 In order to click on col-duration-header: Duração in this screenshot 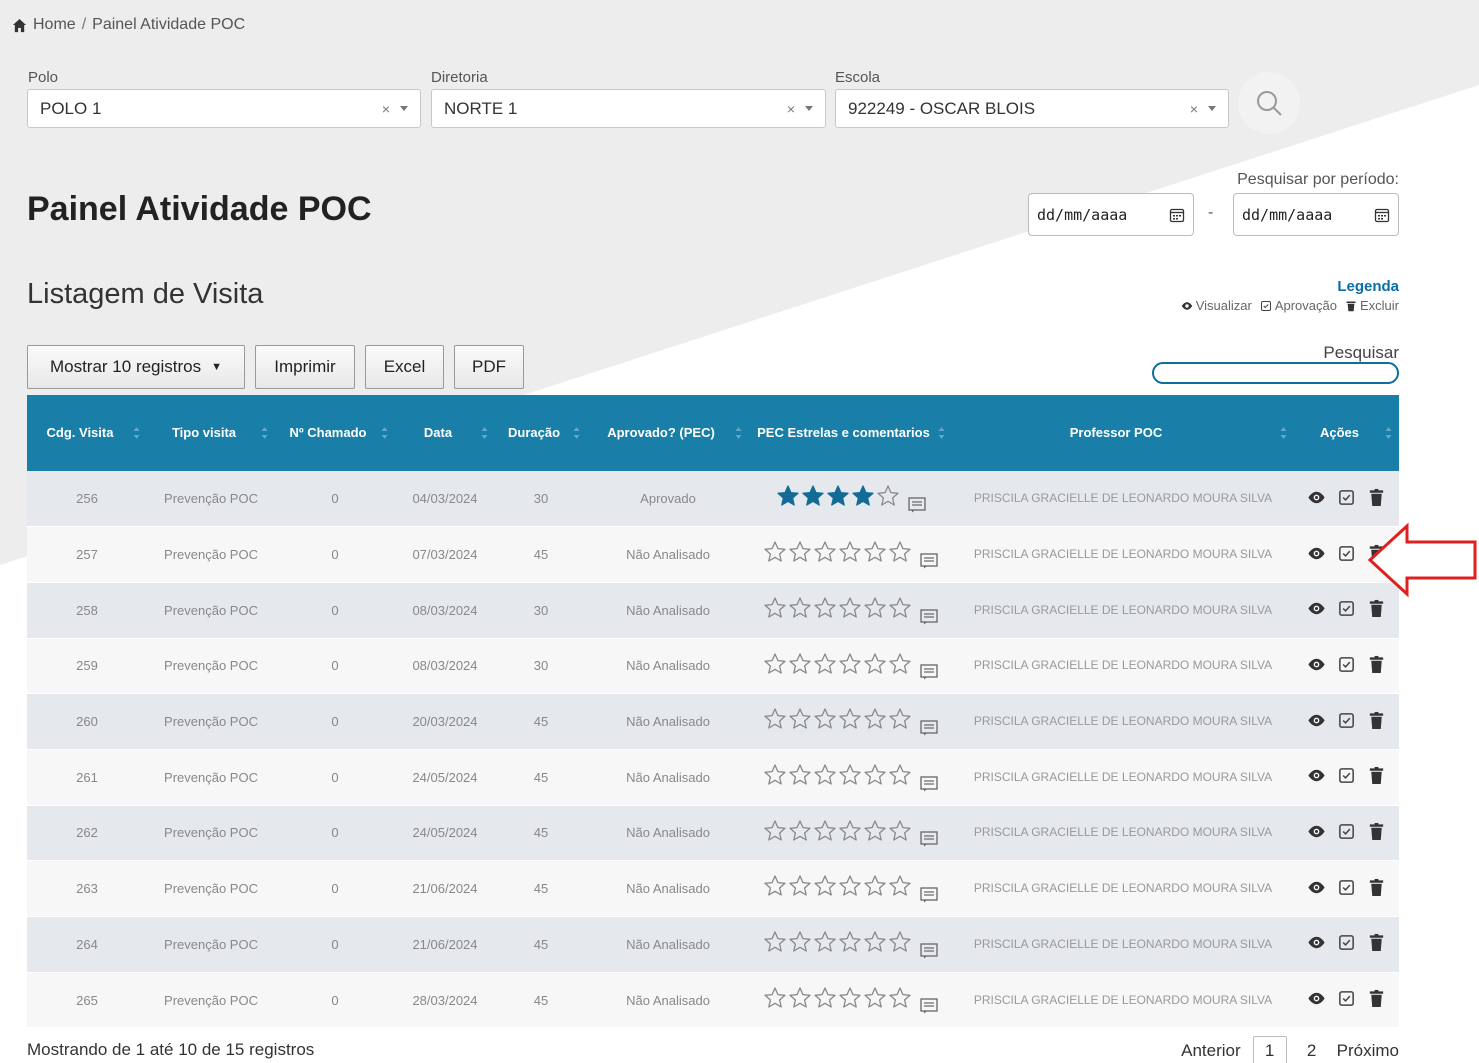, I will do `click(541, 433)`.